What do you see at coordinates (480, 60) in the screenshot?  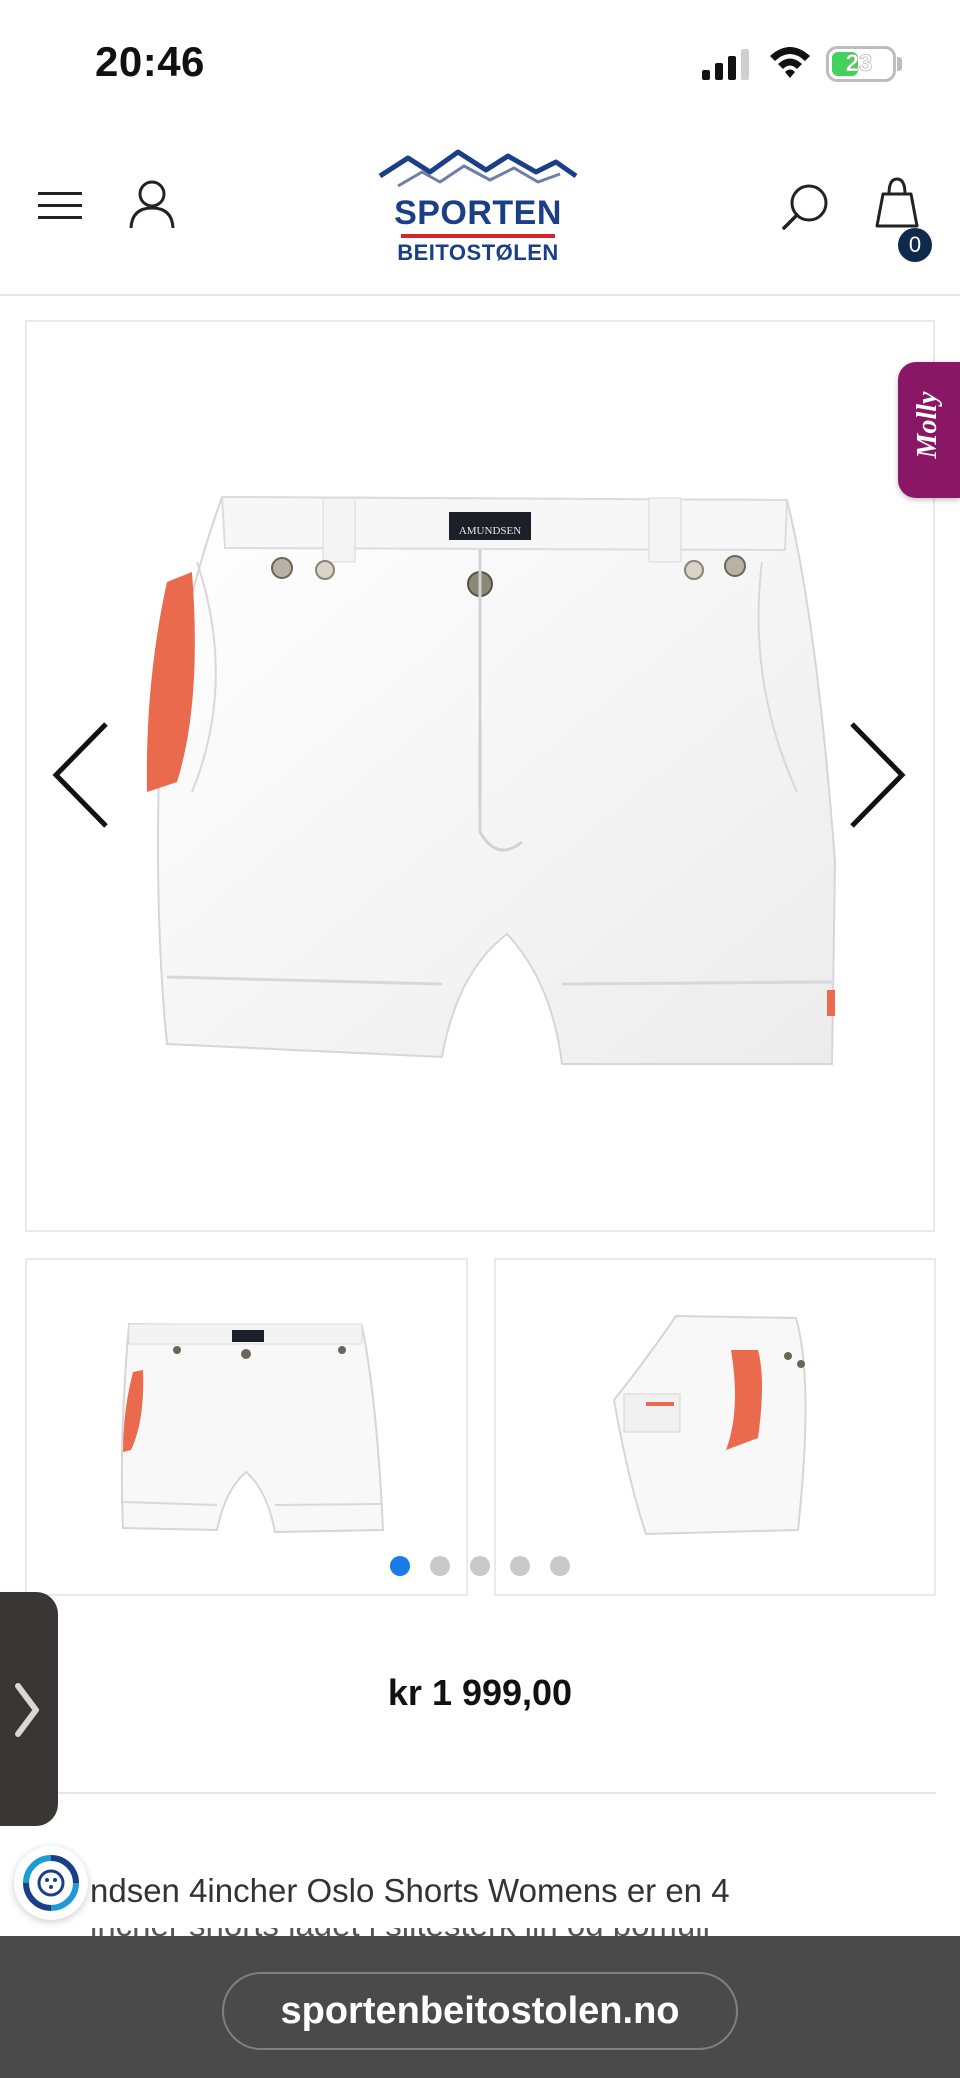 I see `status-bar: 20:46 23` at bounding box center [480, 60].